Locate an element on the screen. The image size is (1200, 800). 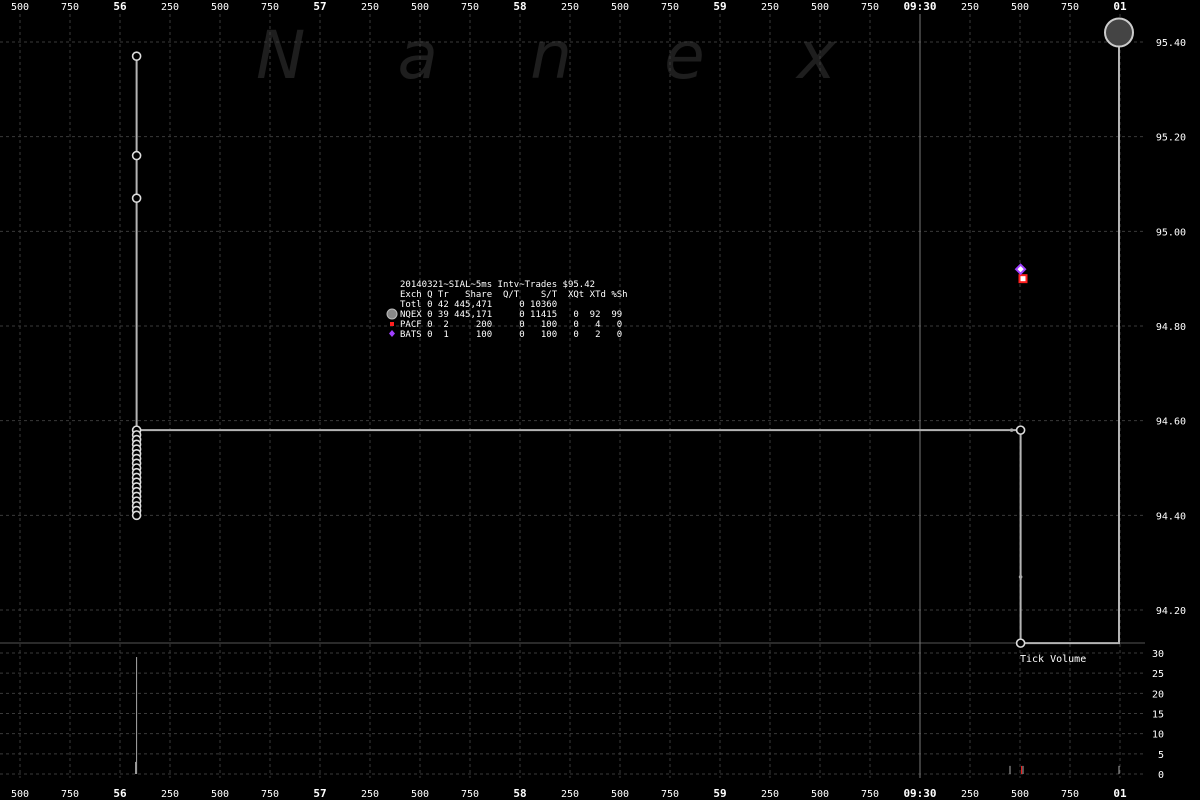
y-tick-label: 95.20 is located at coordinates (1171, 138).